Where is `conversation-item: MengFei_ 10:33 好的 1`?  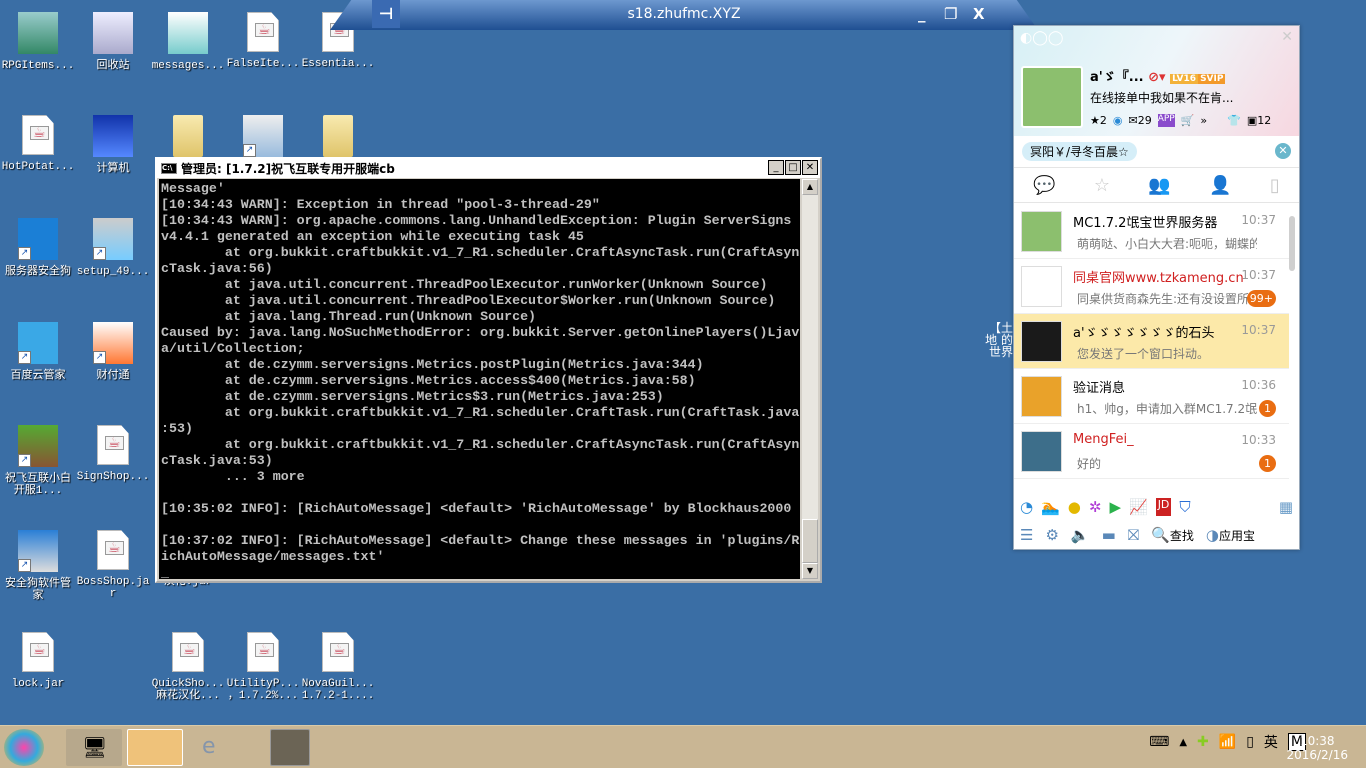
conversation-item: MengFei_ 10:33 好的 1 is located at coordinates (1151, 451).